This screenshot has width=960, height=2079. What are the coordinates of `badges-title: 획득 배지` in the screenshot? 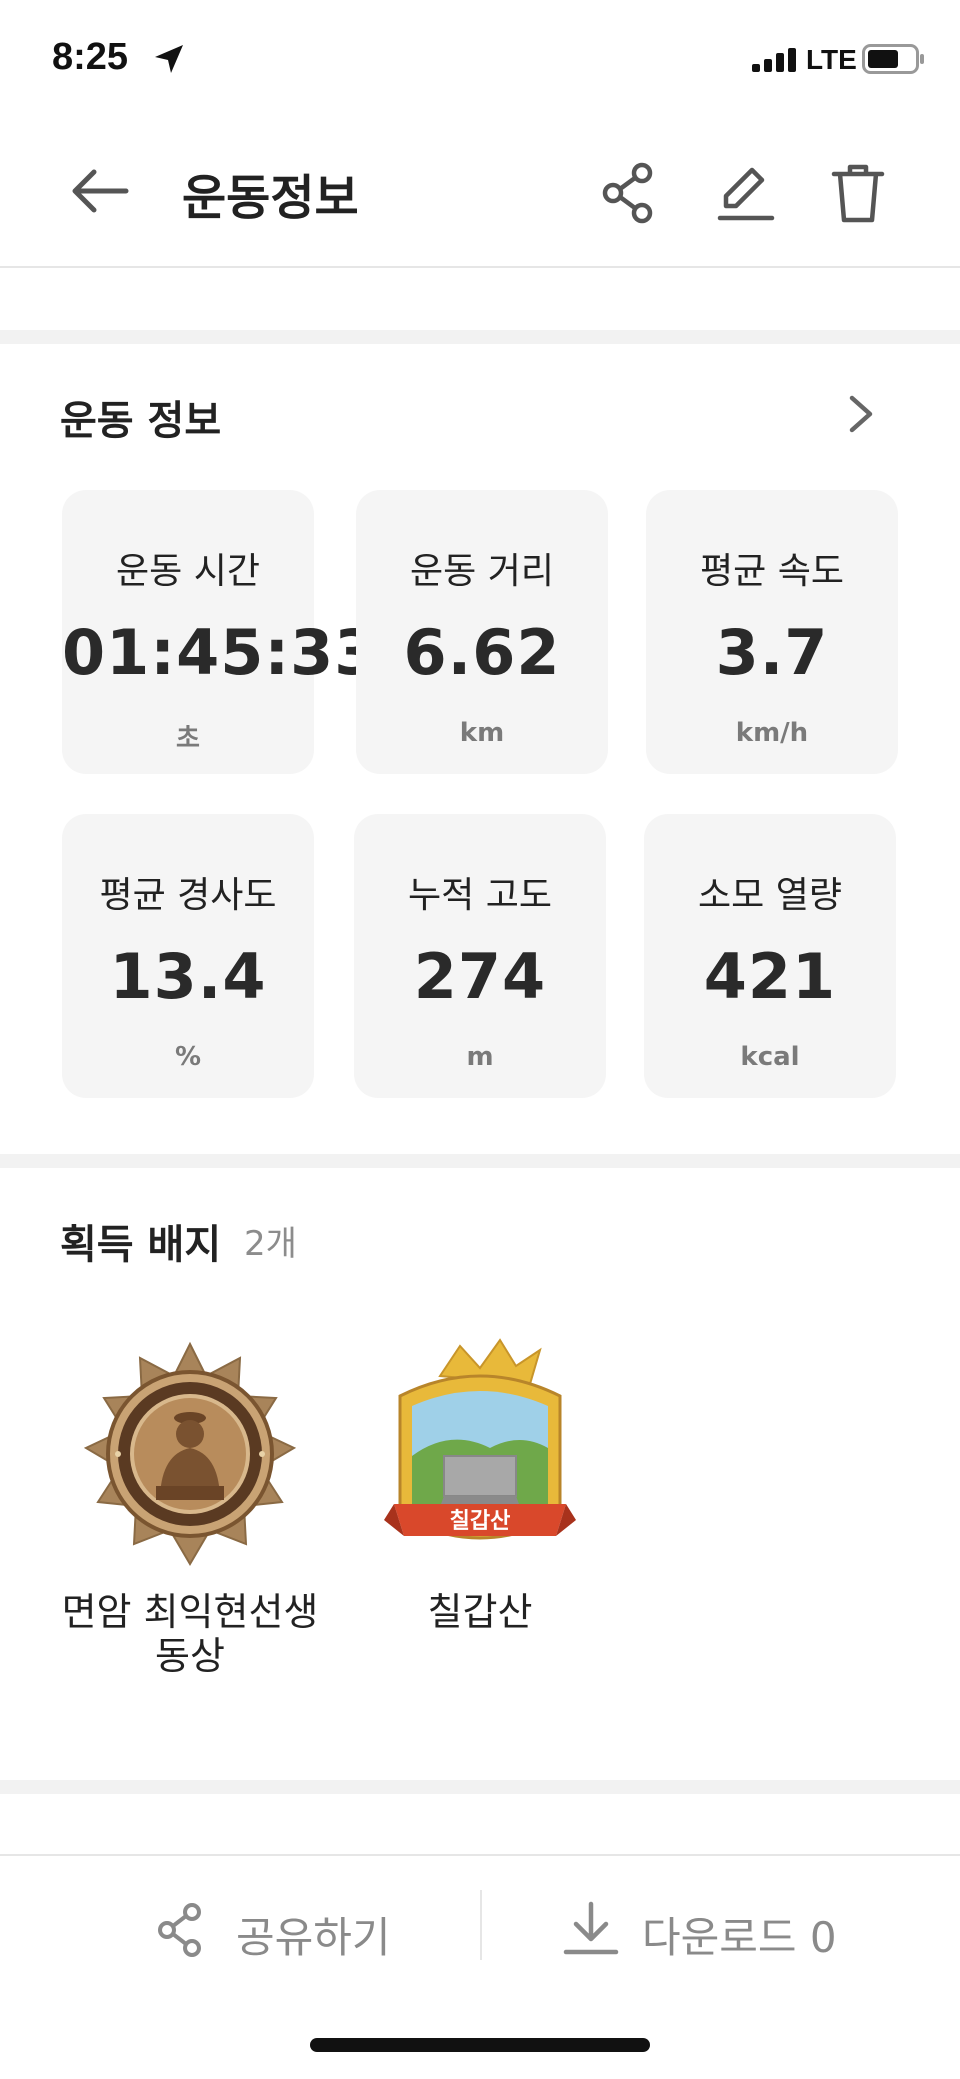 It's located at (141, 1245).